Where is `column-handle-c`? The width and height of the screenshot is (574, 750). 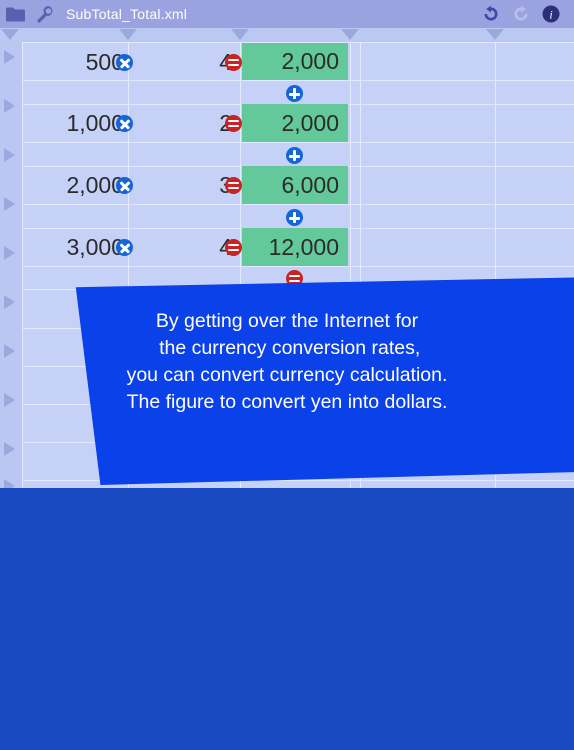 column-handle-c is located at coordinates (240, 34).